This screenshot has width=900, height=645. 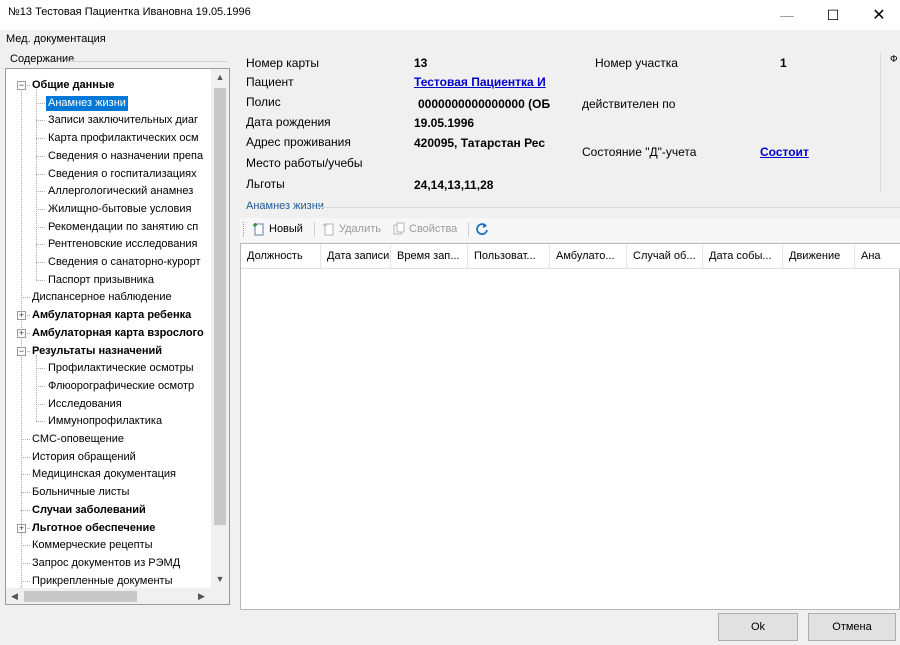 What do you see at coordinates (108, 191) in the screenshot?
I see `tree-item: Аллергологический анамнез` at bounding box center [108, 191].